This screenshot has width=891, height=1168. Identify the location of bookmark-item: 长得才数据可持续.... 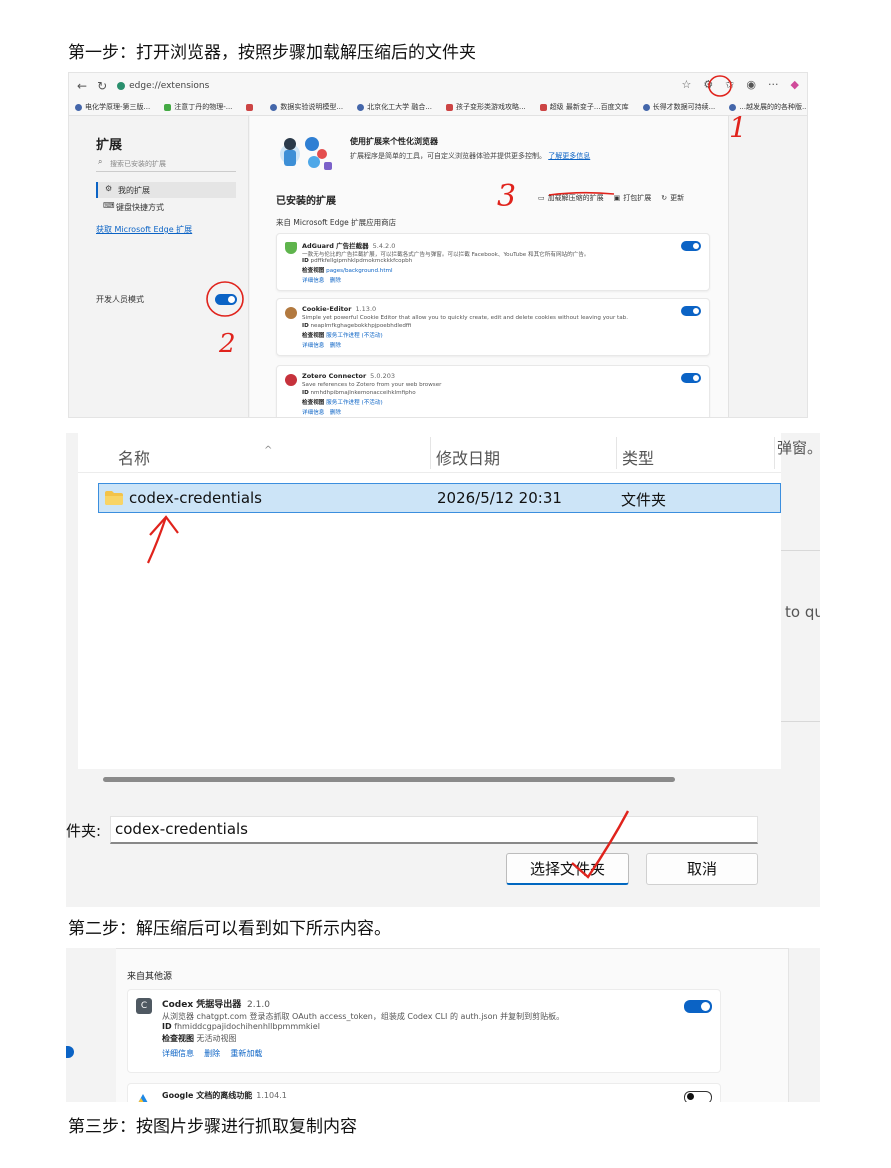
(678, 107).